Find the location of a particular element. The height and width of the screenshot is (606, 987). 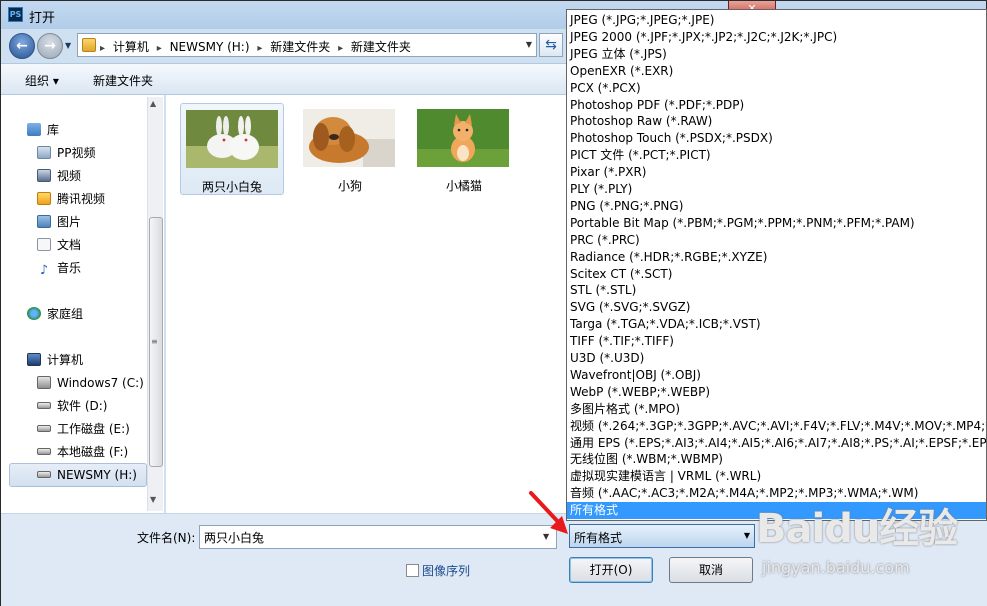

sidebar-scrollbar: ▲ ≡ ▼ is located at coordinates (155, 304).